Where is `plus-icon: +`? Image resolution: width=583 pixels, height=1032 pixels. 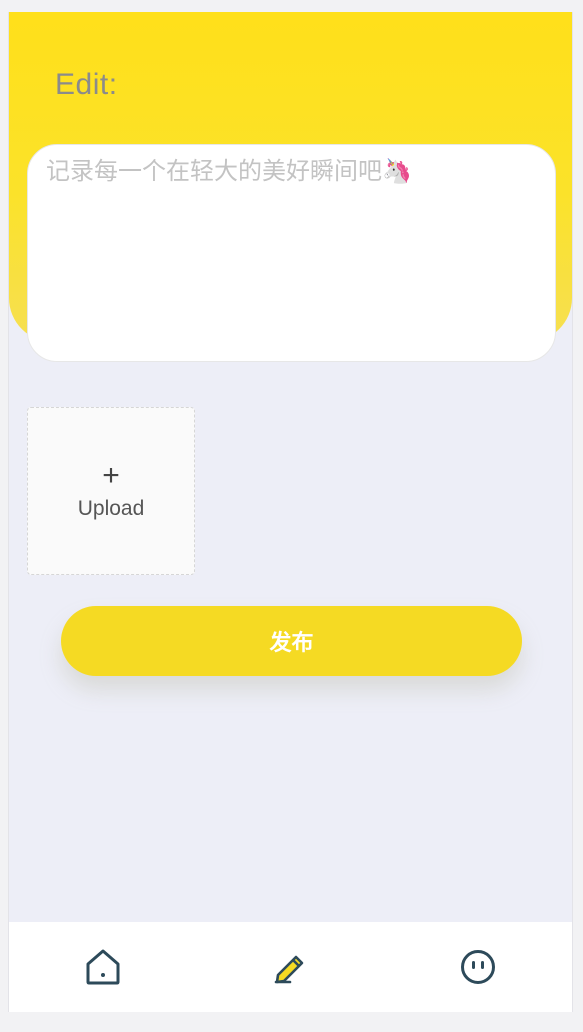
plus-icon: + is located at coordinates (111, 475).